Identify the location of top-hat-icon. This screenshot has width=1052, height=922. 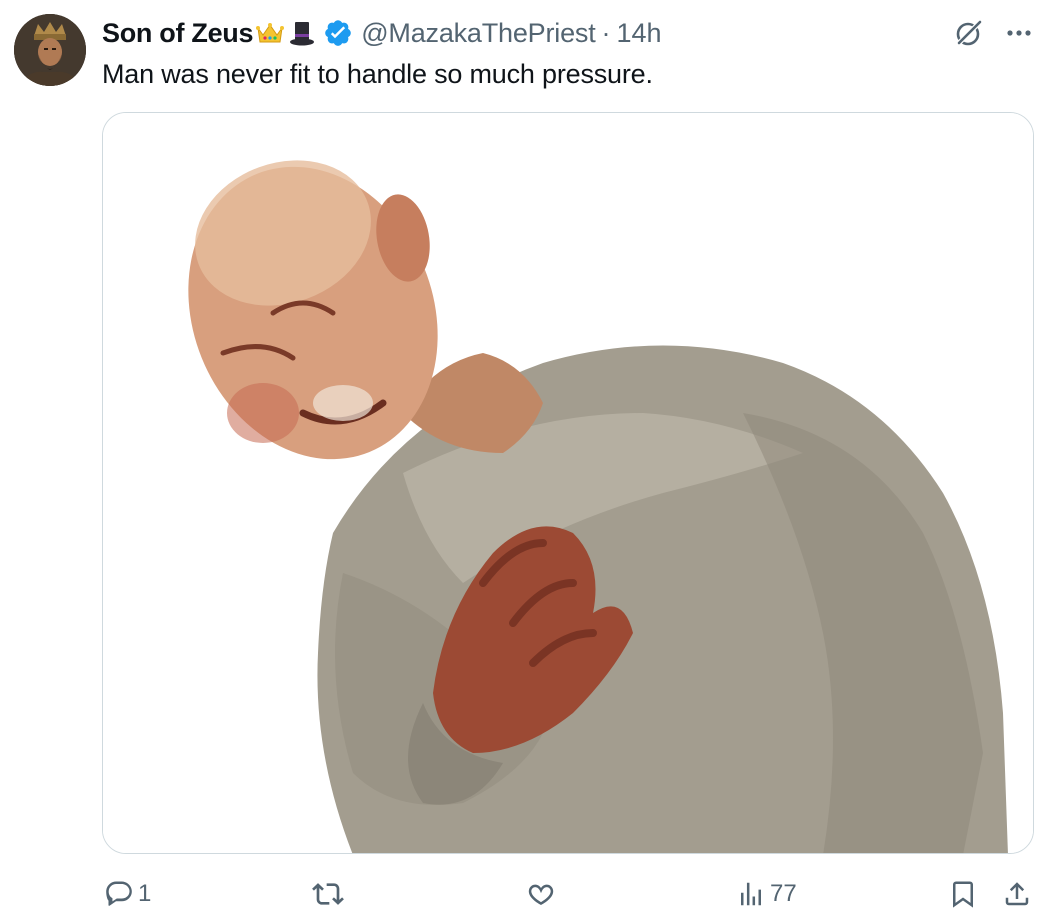
(302, 33).